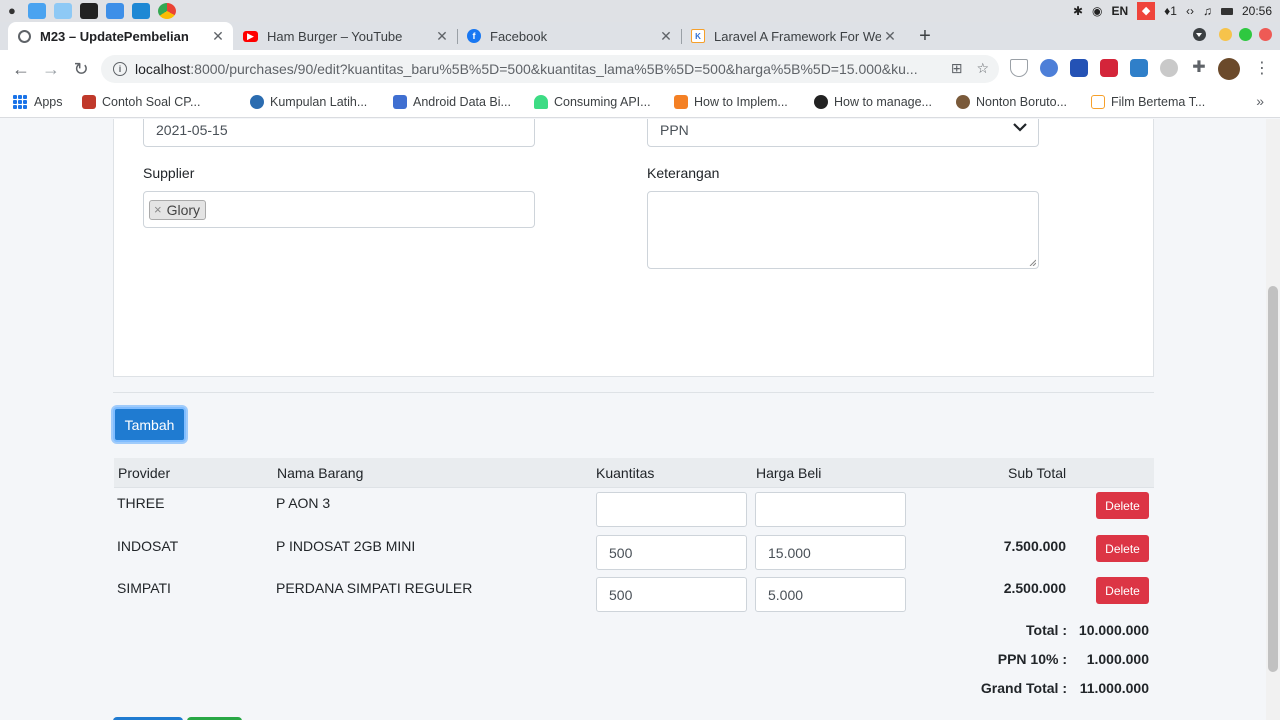 This screenshot has height=720, width=1280. What do you see at coordinates (1229, 69) in the screenshot?
I see `profile-avatar` at bounding box center [1229, 69].